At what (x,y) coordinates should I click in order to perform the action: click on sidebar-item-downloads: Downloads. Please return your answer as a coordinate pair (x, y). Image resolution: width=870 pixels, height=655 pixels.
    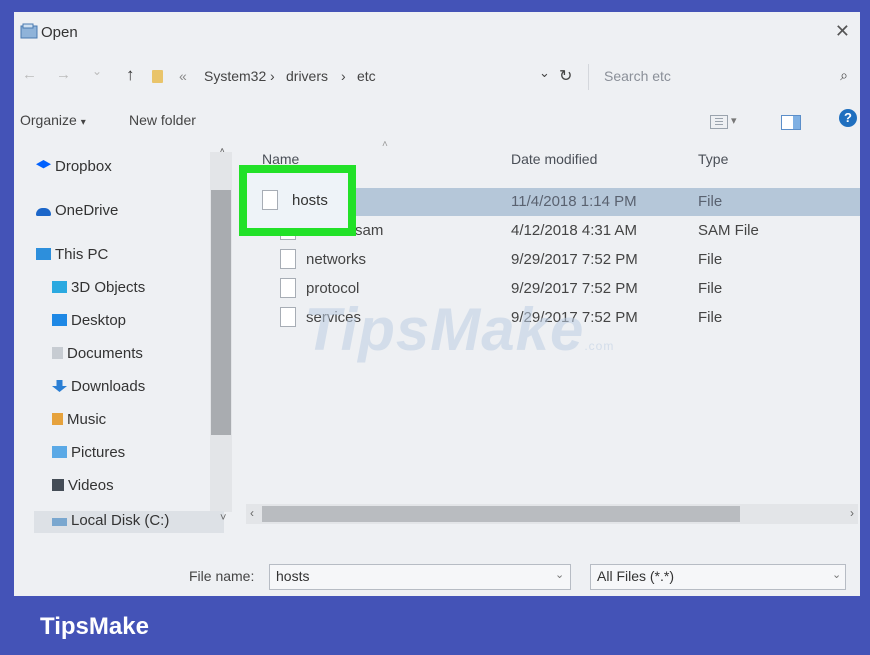
    Looking at the image, I should click on (98, 386).